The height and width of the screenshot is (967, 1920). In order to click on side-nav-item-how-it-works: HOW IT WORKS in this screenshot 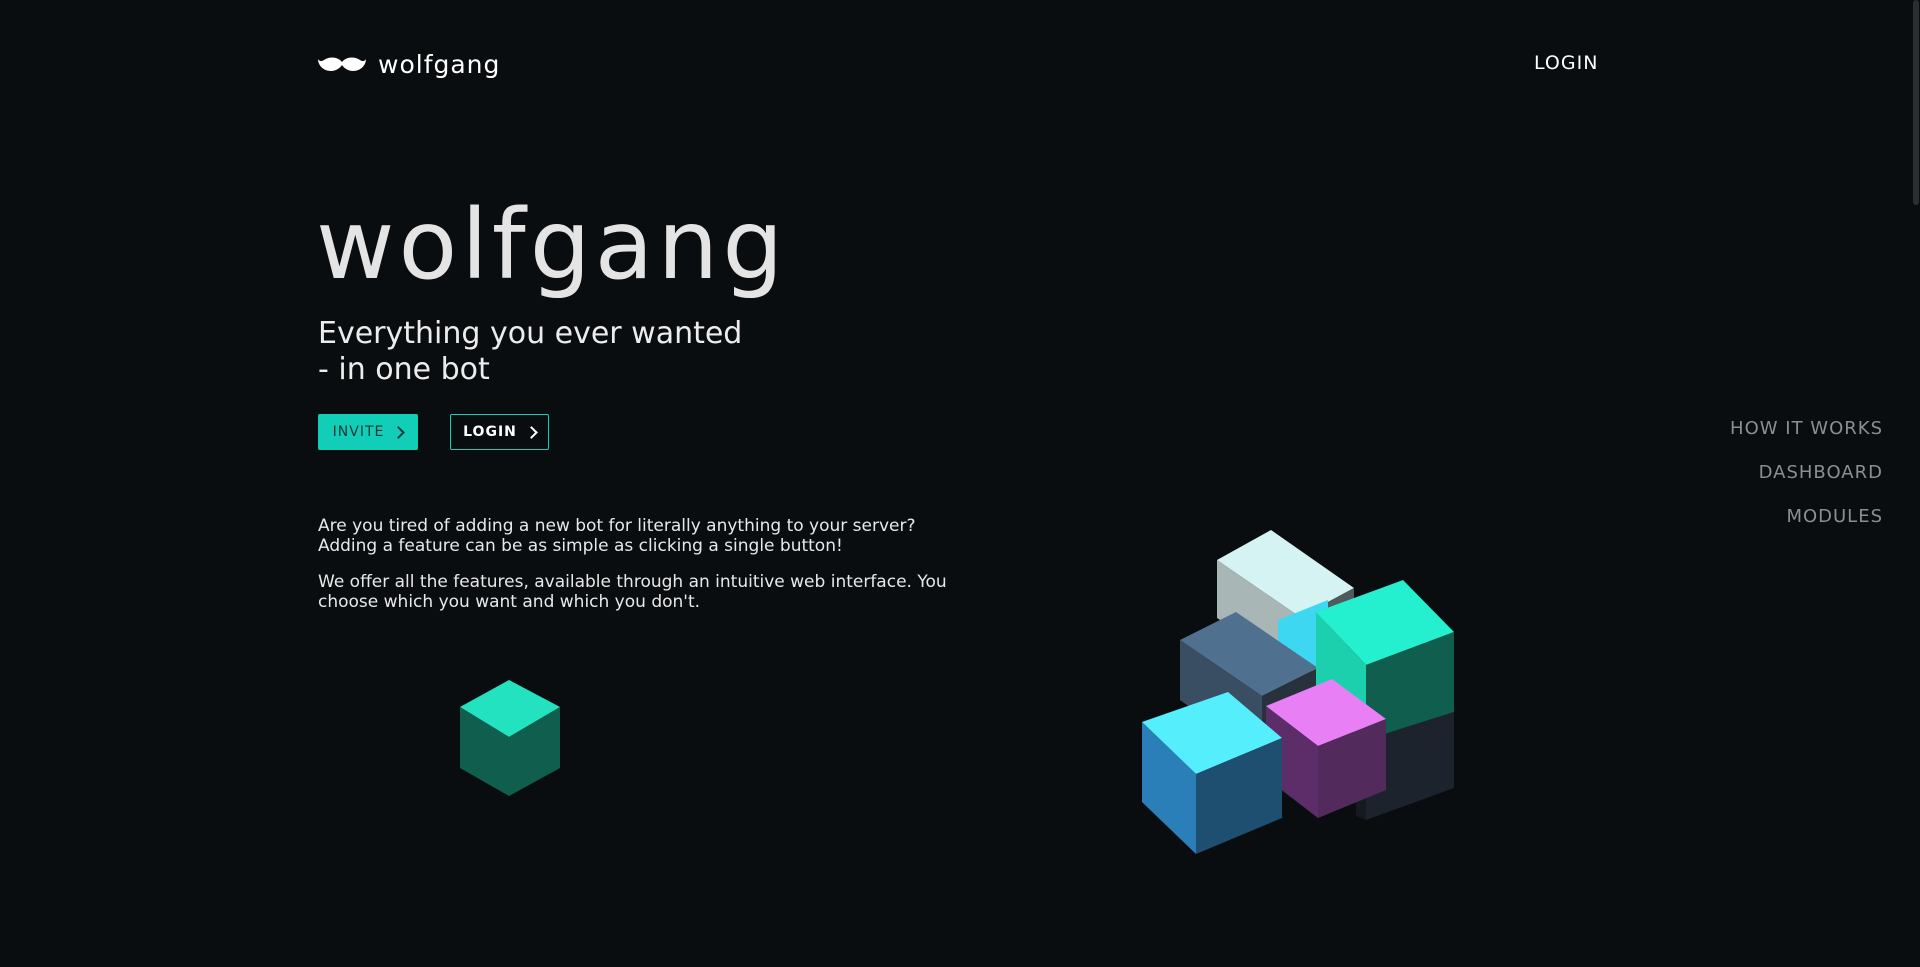, I will do `click(1806, 428)`.